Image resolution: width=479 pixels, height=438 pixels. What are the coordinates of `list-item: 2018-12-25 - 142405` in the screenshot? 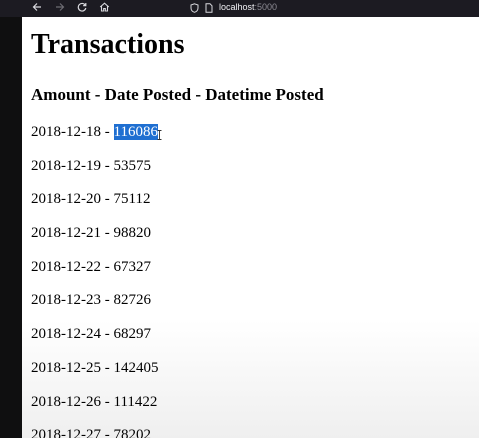 It's located at (95, 375).